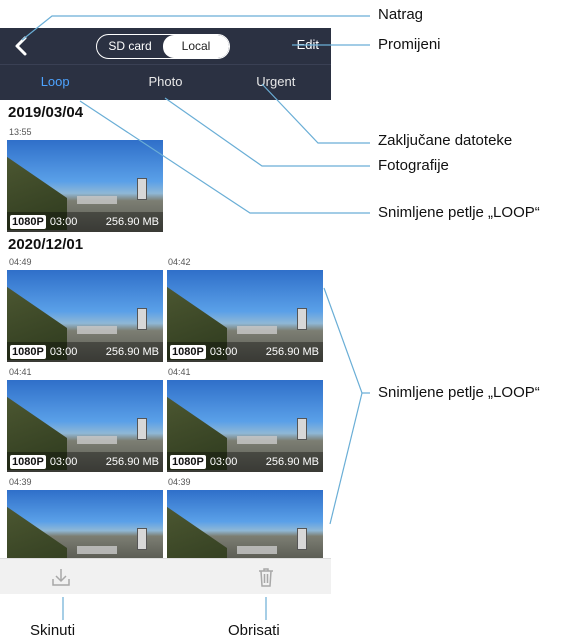 This screenshot has width=573, height=644. I want to click on video-time: 04:49, so click(20, 262).